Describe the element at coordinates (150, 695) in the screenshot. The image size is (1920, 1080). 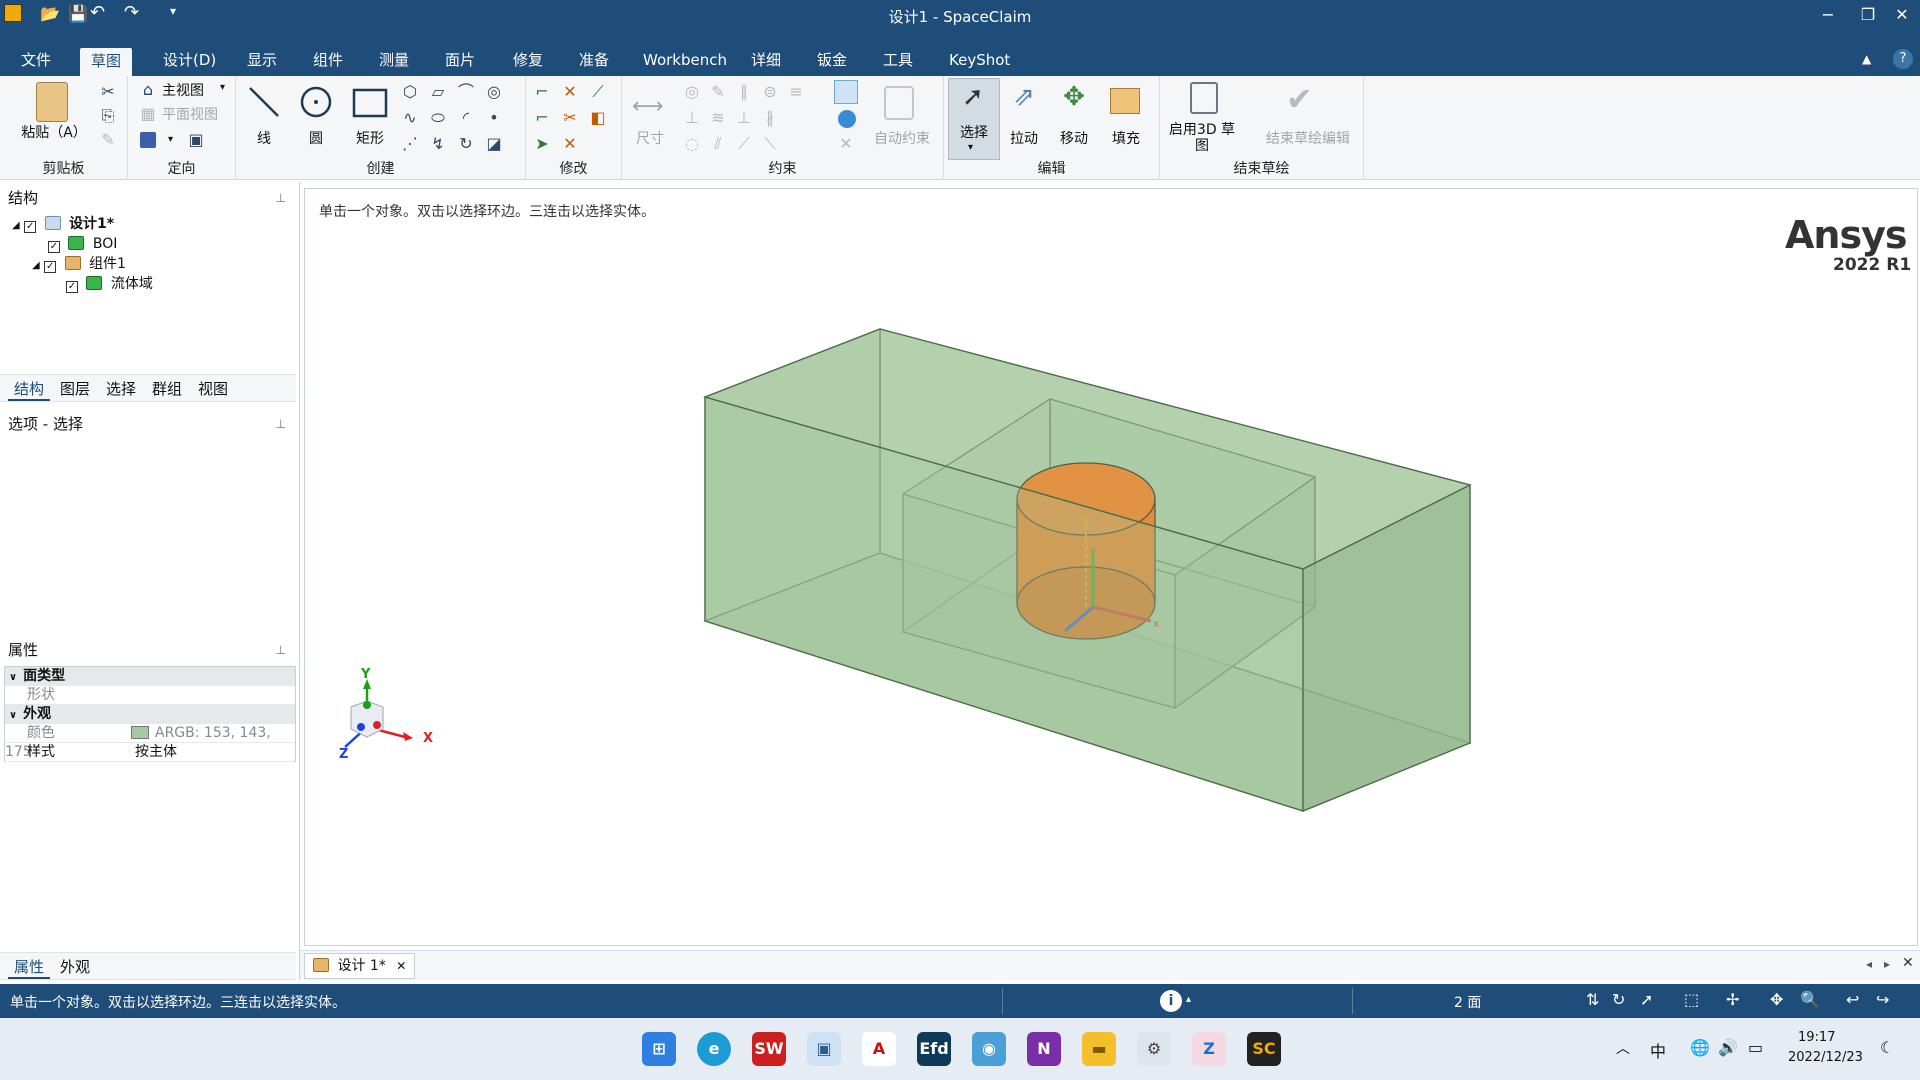
I see `prop-row-shape: 形状` at that location.